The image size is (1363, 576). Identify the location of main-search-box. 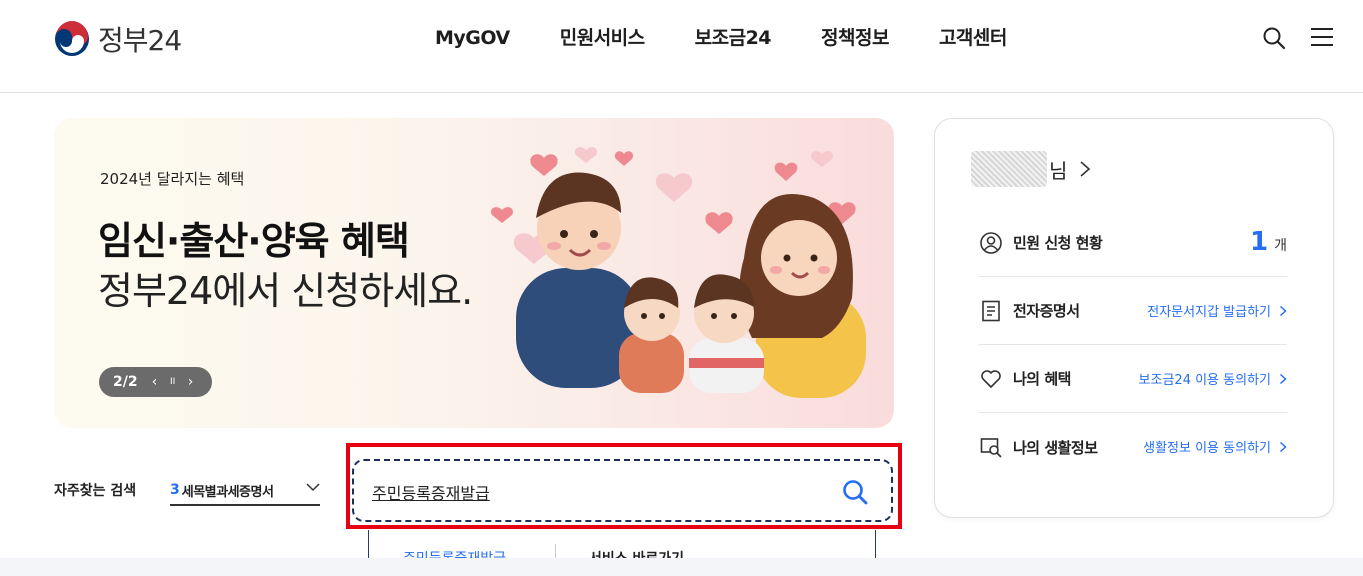
(622, 490).